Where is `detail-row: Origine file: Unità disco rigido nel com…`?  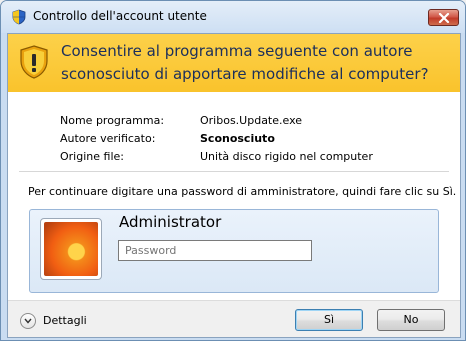
detail-row: Origine file: Unità disco rigido nel com… is located at coordinates (250, 159).